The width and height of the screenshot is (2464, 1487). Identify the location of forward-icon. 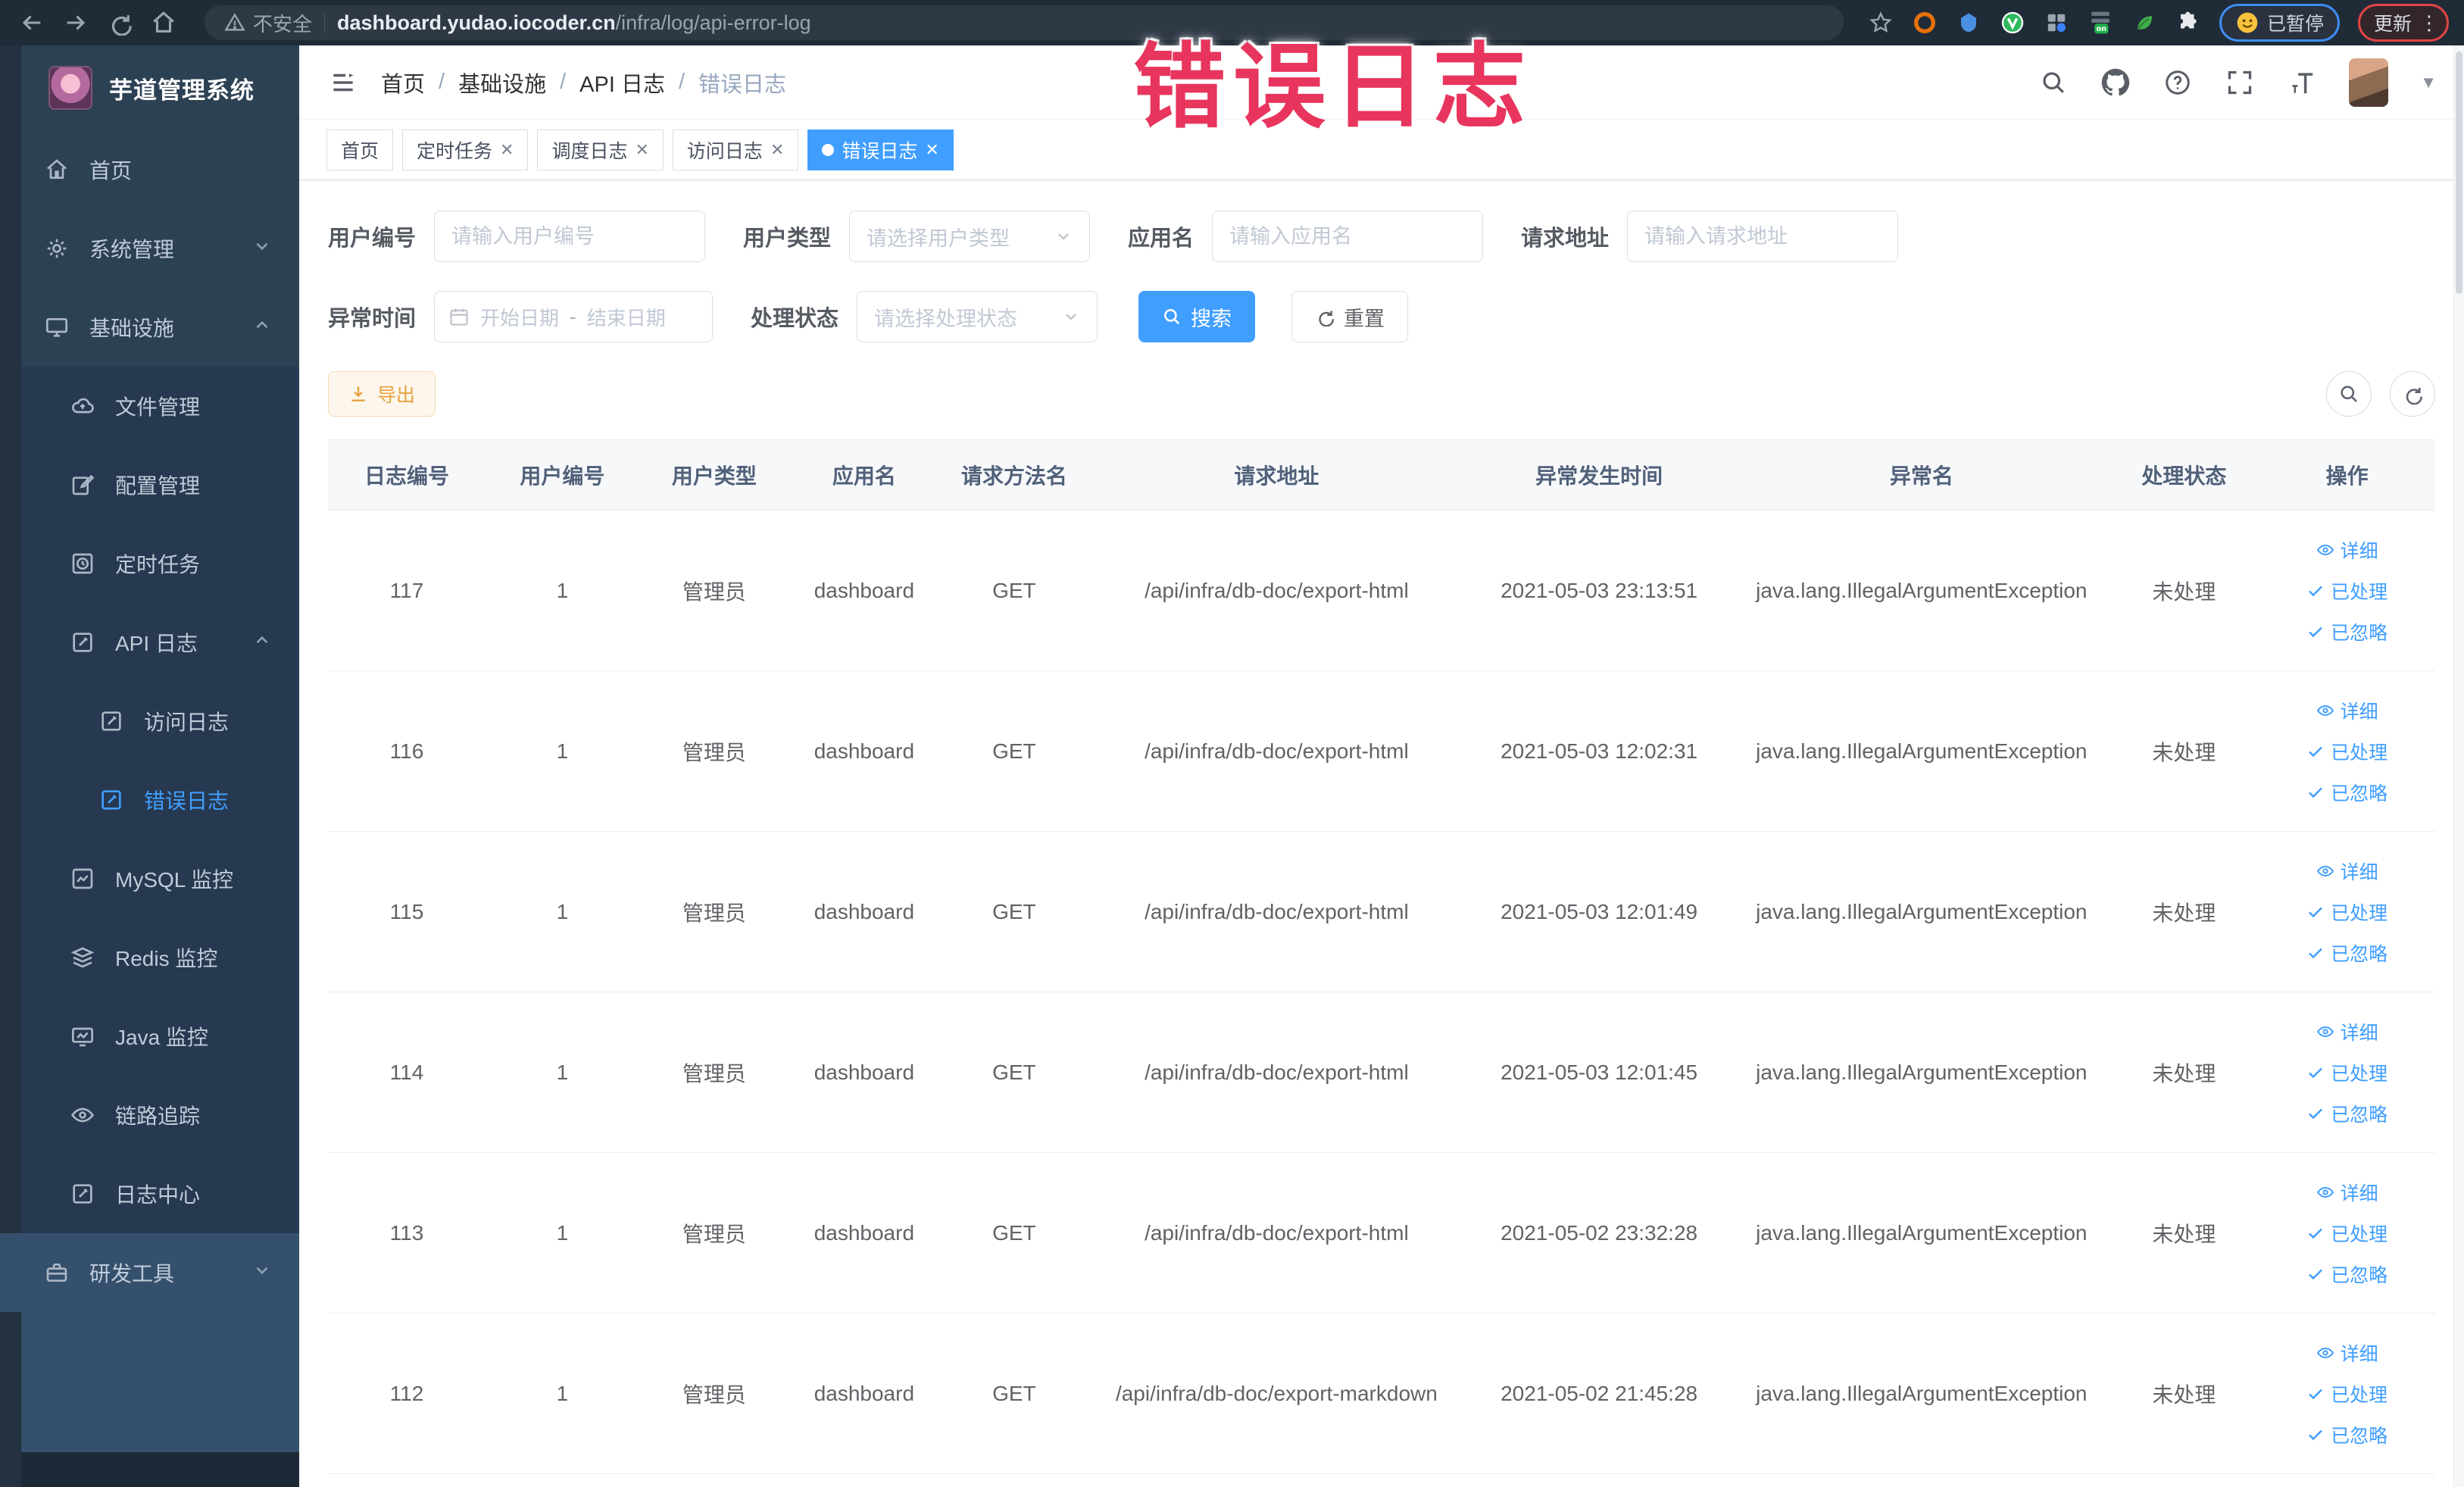
(75, 22).